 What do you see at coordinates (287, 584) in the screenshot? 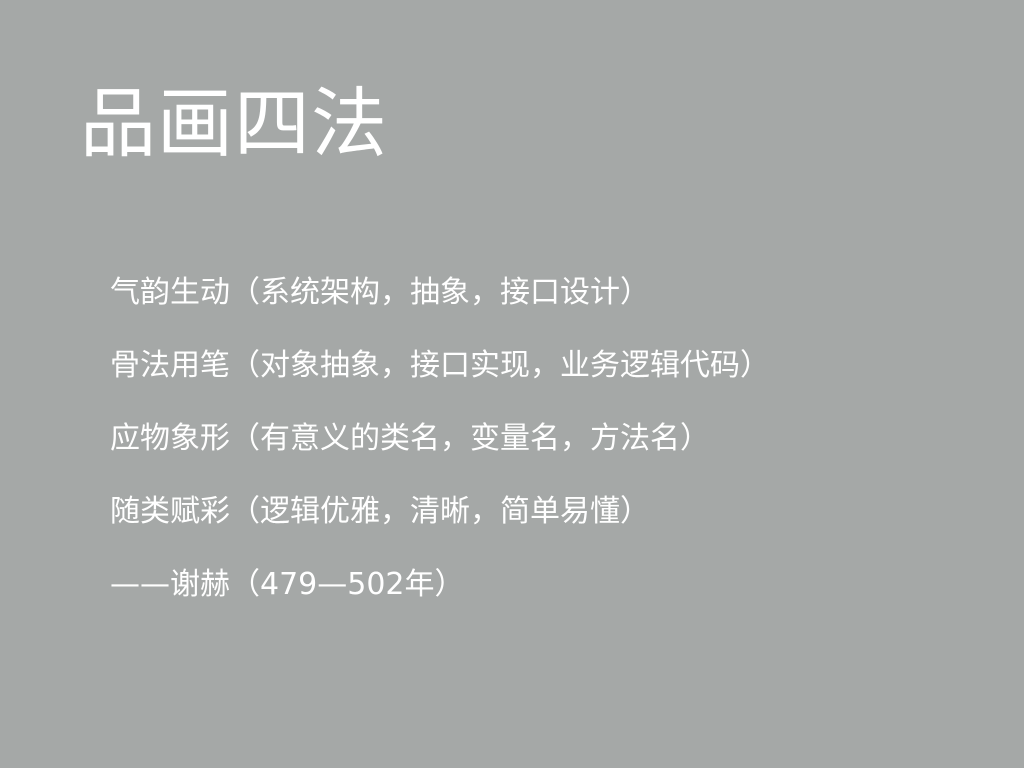
I see `attribution: ——谢赫（479—502年）` at bounding box center [287, 584].